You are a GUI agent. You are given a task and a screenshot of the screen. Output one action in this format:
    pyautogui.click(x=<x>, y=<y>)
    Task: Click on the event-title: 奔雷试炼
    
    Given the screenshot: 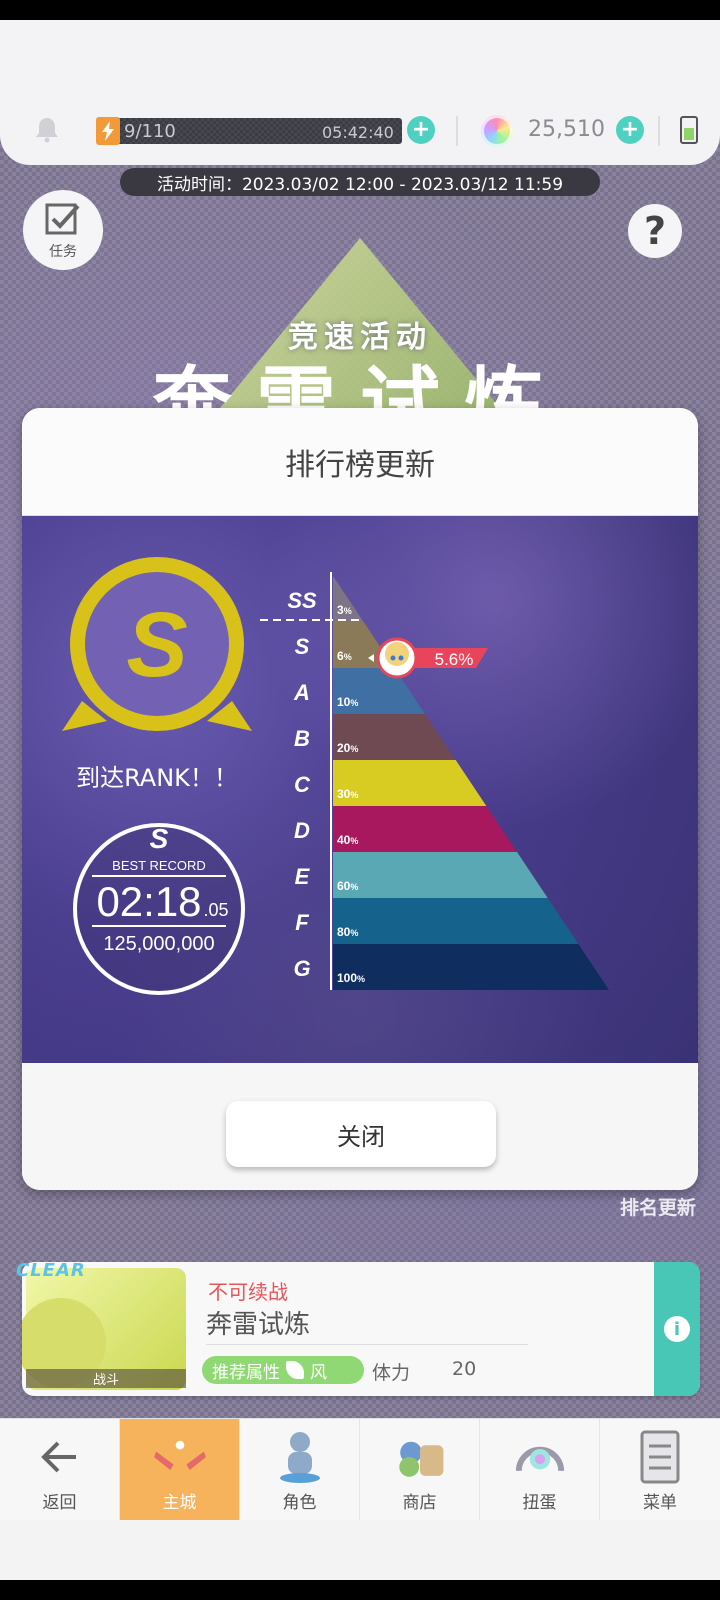 What is the action you would take?
    pyautogui.click(x=360, y=384)
    